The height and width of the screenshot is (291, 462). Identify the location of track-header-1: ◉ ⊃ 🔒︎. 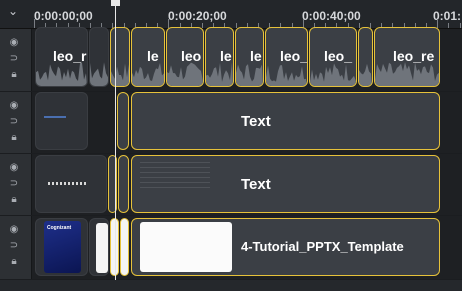
(16, 60).